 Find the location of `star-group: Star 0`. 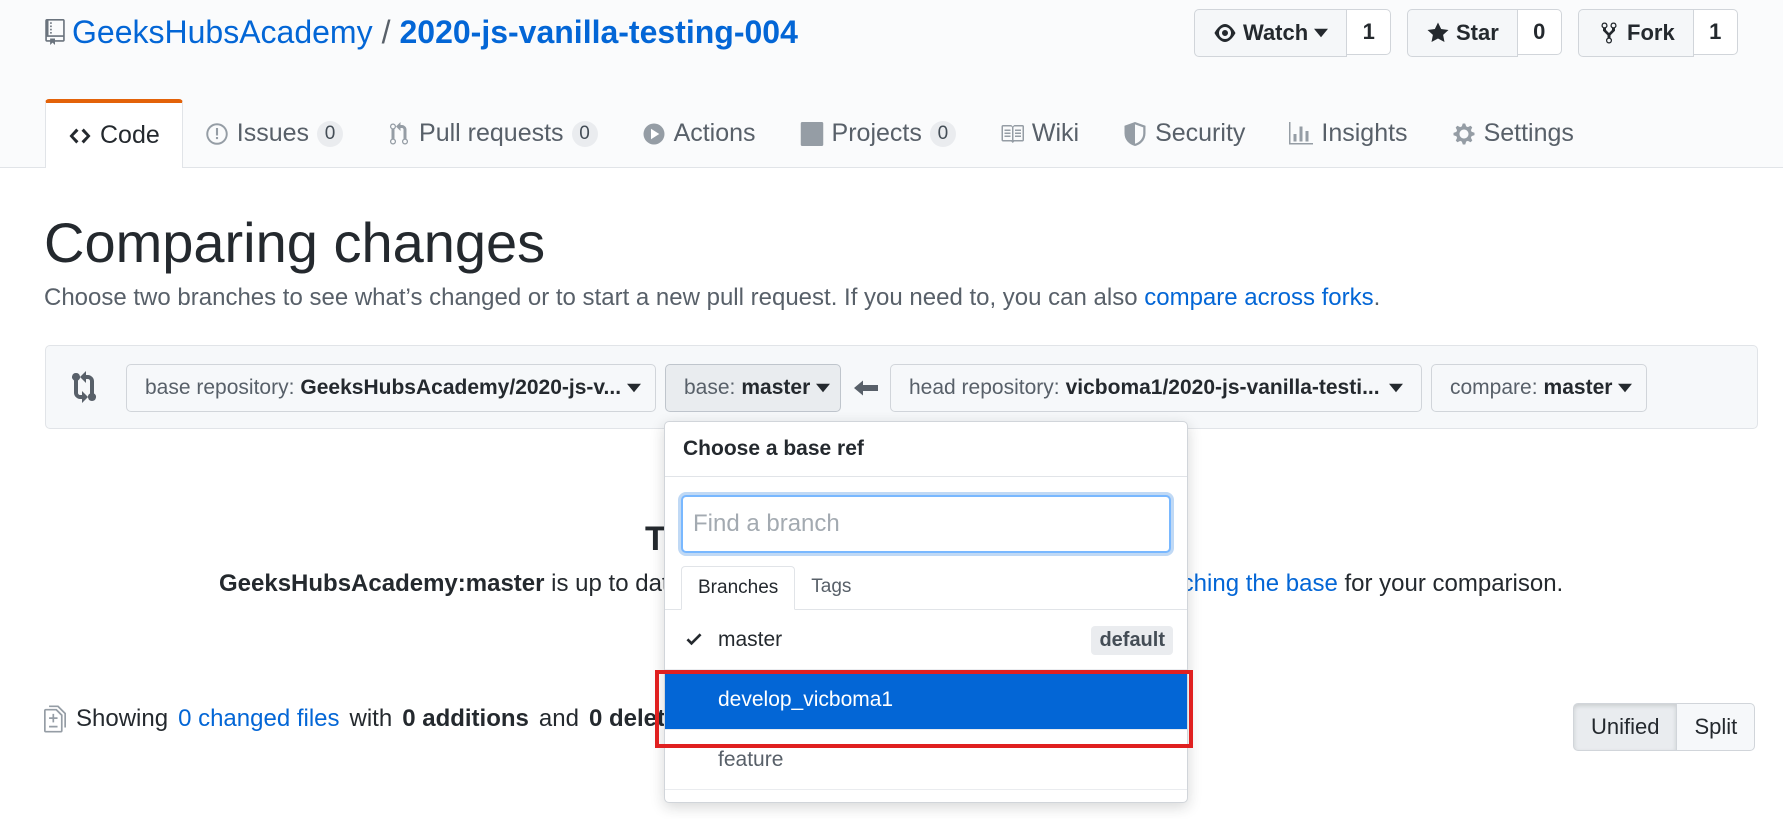

star-group: Star 0 is located at coordinates (1484, 33).